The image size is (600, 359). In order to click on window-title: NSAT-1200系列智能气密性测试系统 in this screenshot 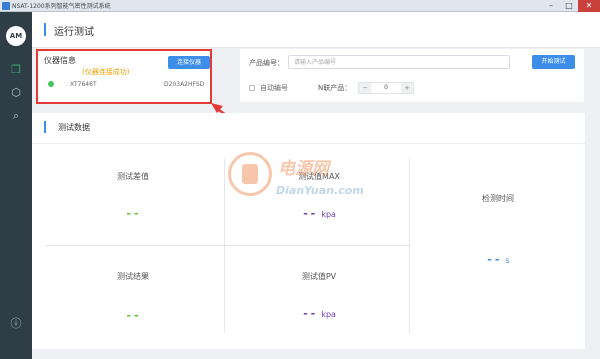, I will do `click(61, 6)`.